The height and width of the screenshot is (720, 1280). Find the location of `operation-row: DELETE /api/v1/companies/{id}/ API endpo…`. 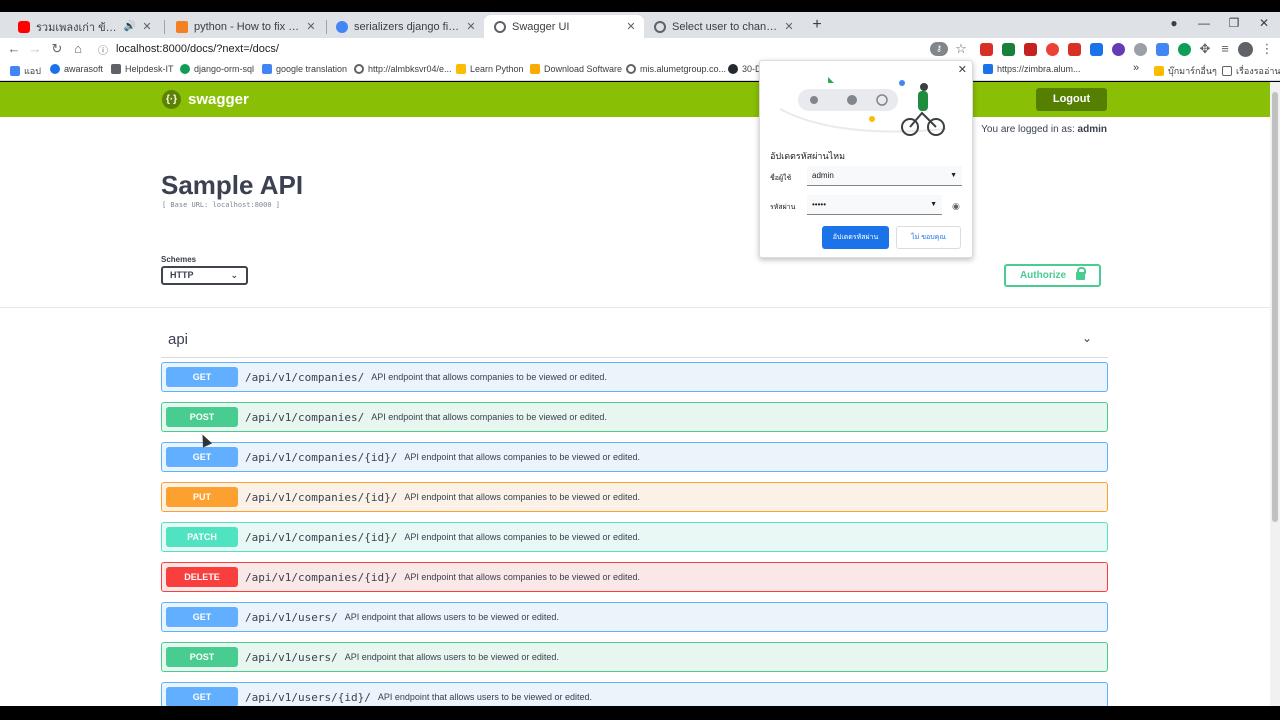

operation-row: DELETE /api/v1/companies/{id}/ API endpo… is located at coordinates (634, 577).